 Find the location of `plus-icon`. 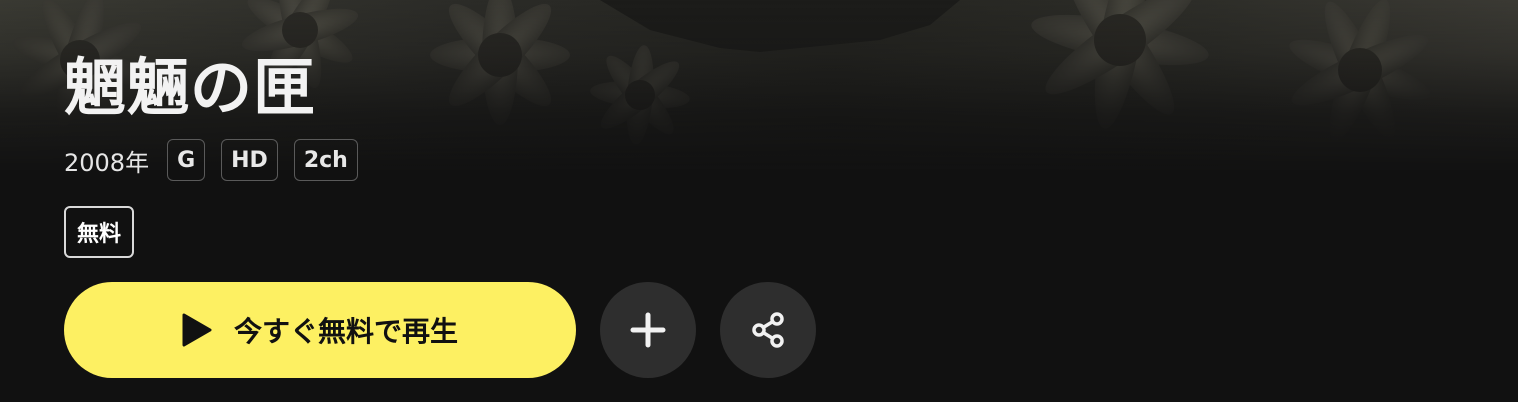

plus-icon is located at coordinates (648, 330).